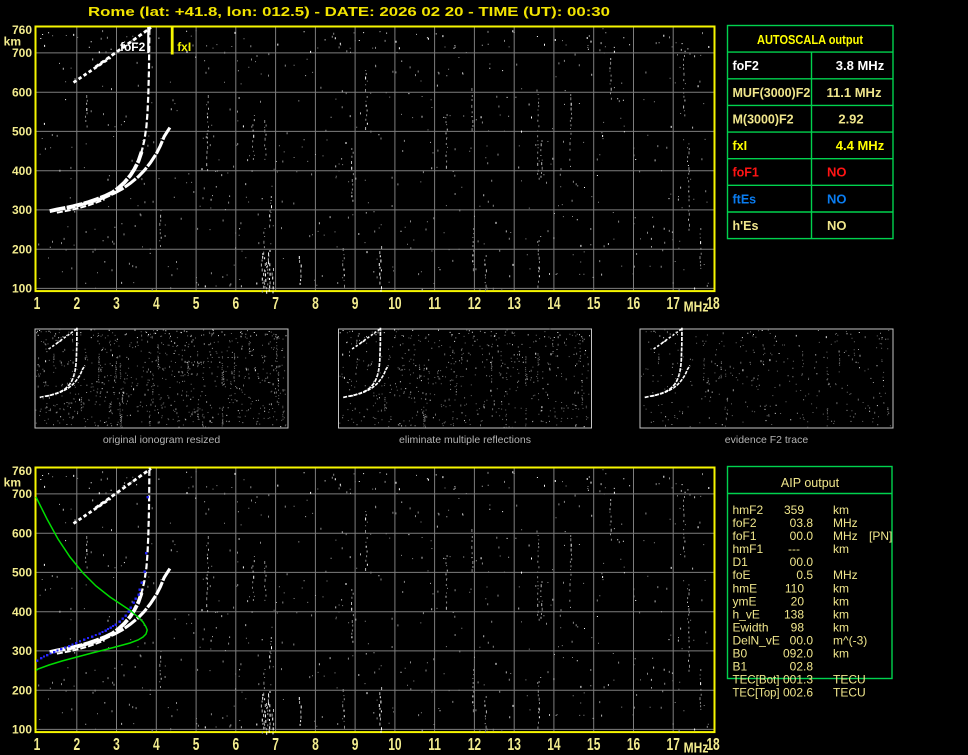  I want to click on svg-text: D1, so click(741, 562).